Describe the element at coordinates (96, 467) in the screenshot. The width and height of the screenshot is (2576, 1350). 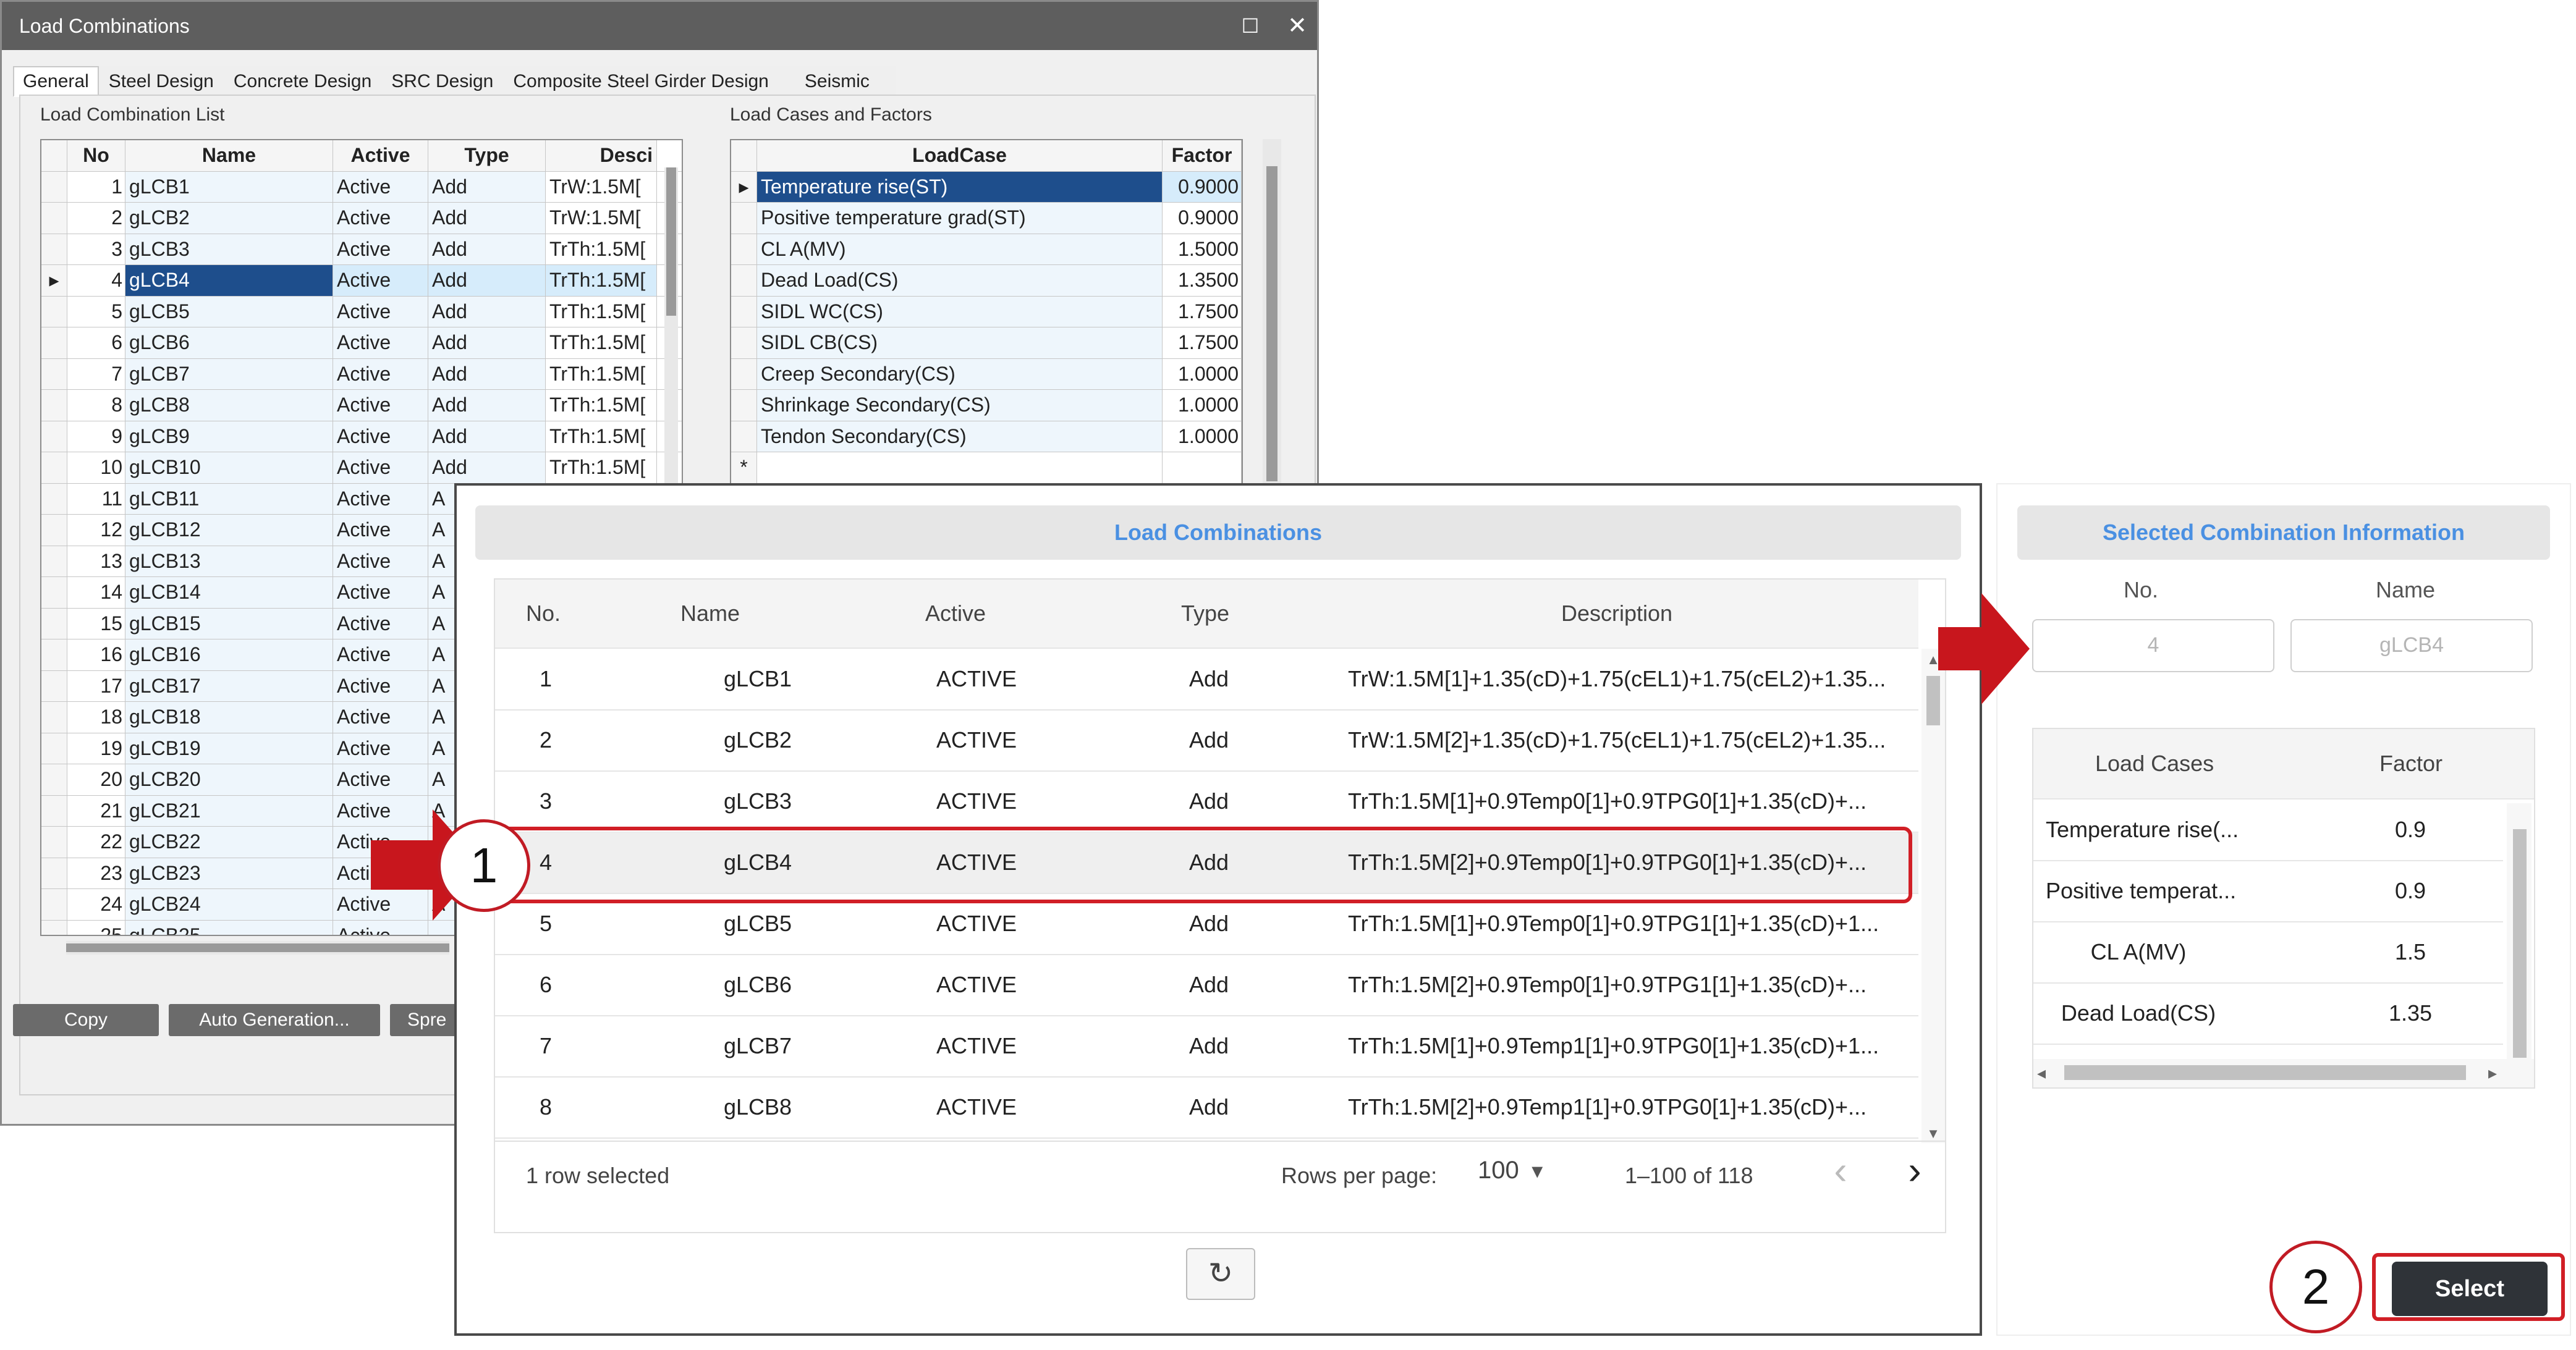
I see `cell-no: 10` at that location.